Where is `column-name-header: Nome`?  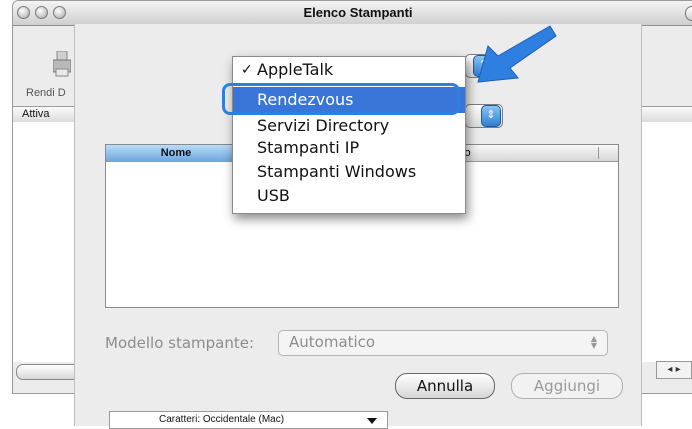
column-name-header: Nome is located at coordinates (176, 153).